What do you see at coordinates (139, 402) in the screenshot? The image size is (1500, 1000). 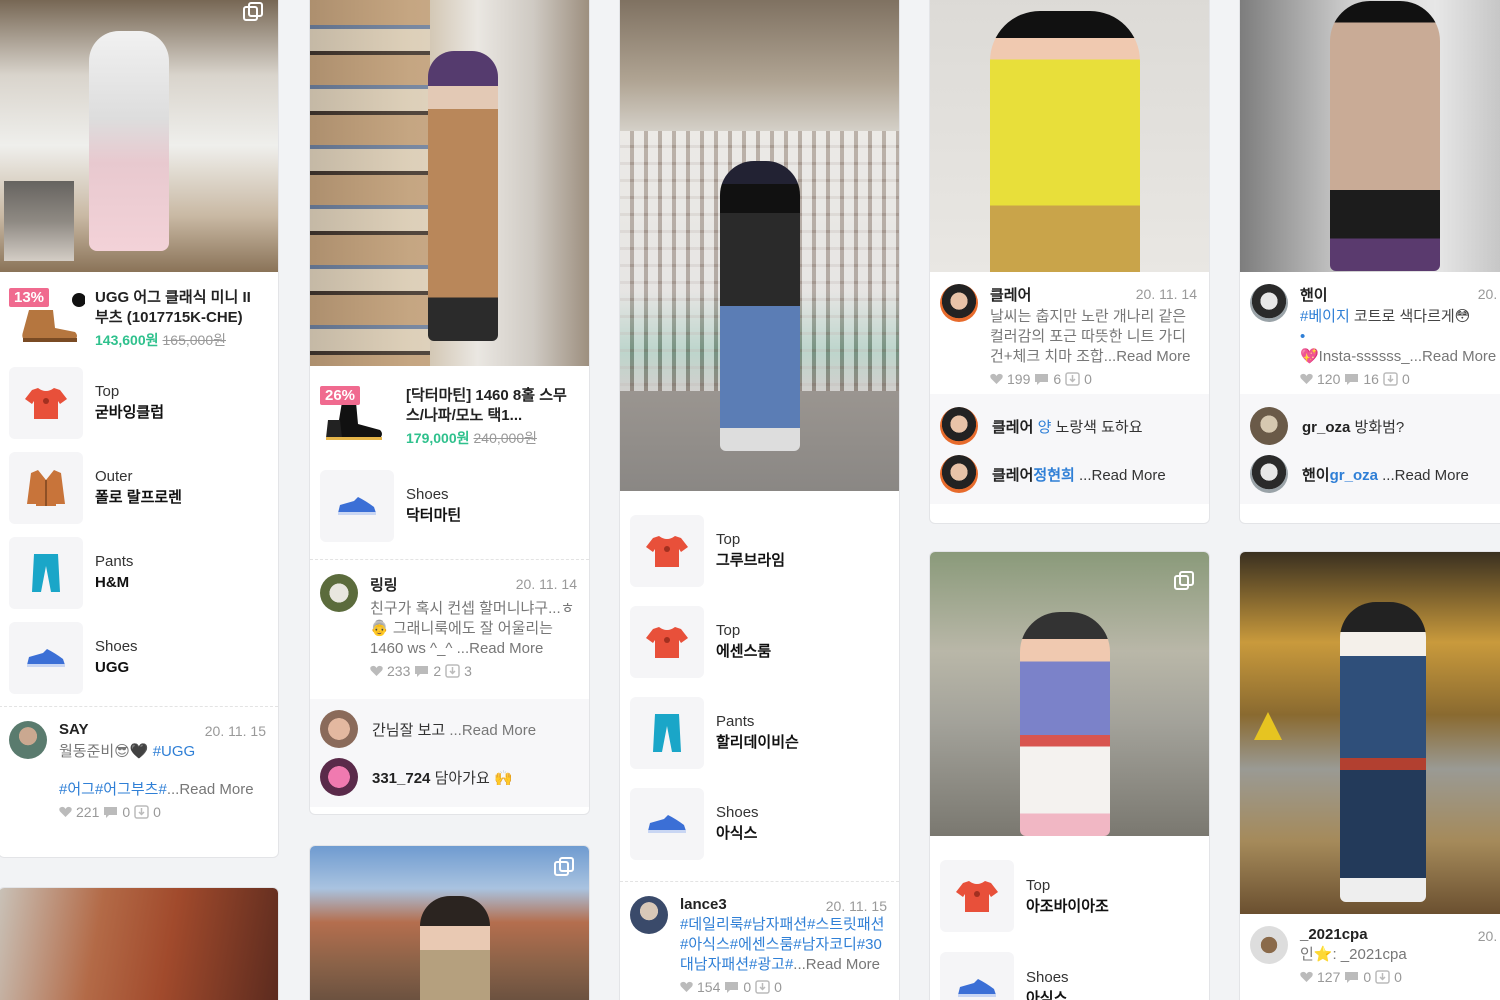 I see `item-row: Top 굳바잉클럽` at bounding box center [139, 402].